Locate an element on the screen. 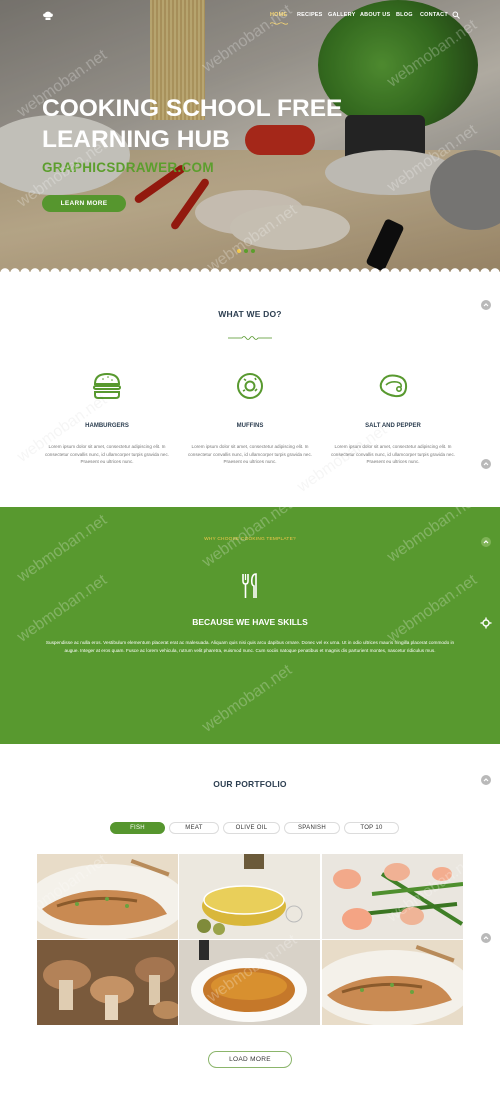 The width and height of the screenshot is (500, 1100). feature-name: MUFFINS is located at coordinates (250, 426).